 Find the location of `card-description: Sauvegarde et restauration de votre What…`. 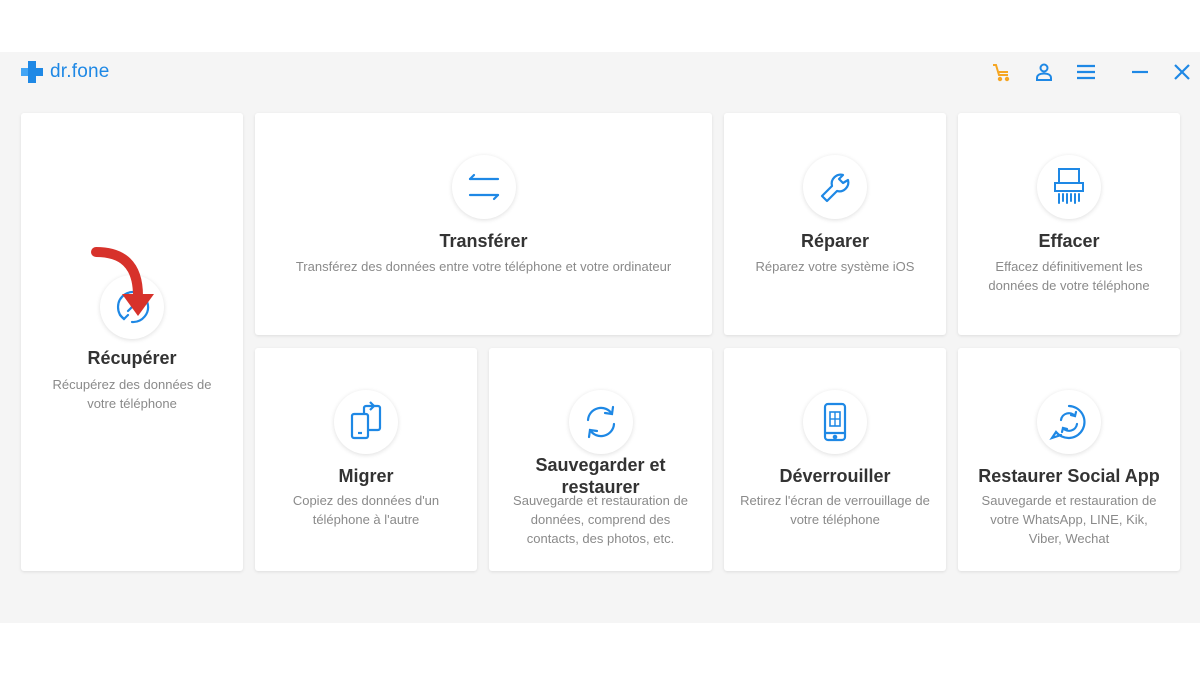

card-description: Sauvegarde et restauration de votre What… is located at coordinates (1069, 519).